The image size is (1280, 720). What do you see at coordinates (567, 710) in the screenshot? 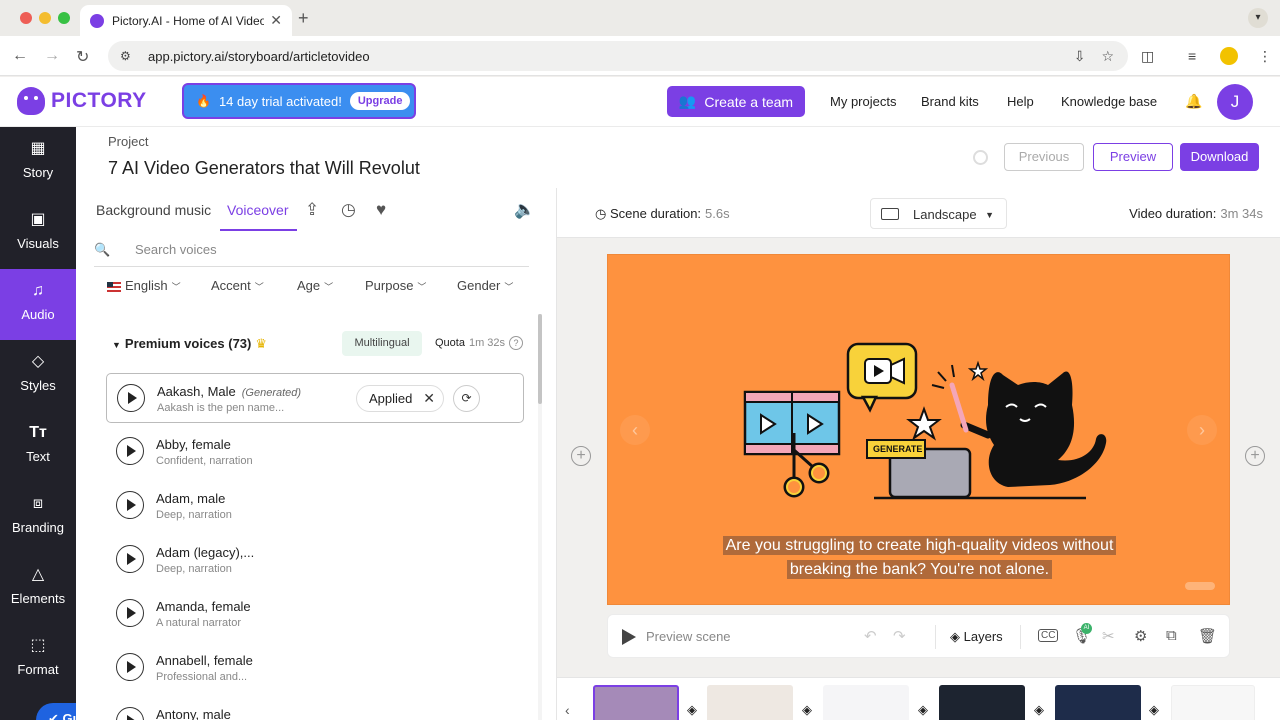
I see `timeline-scroll-left-icon: ‹` at bounding box center [567, 710].